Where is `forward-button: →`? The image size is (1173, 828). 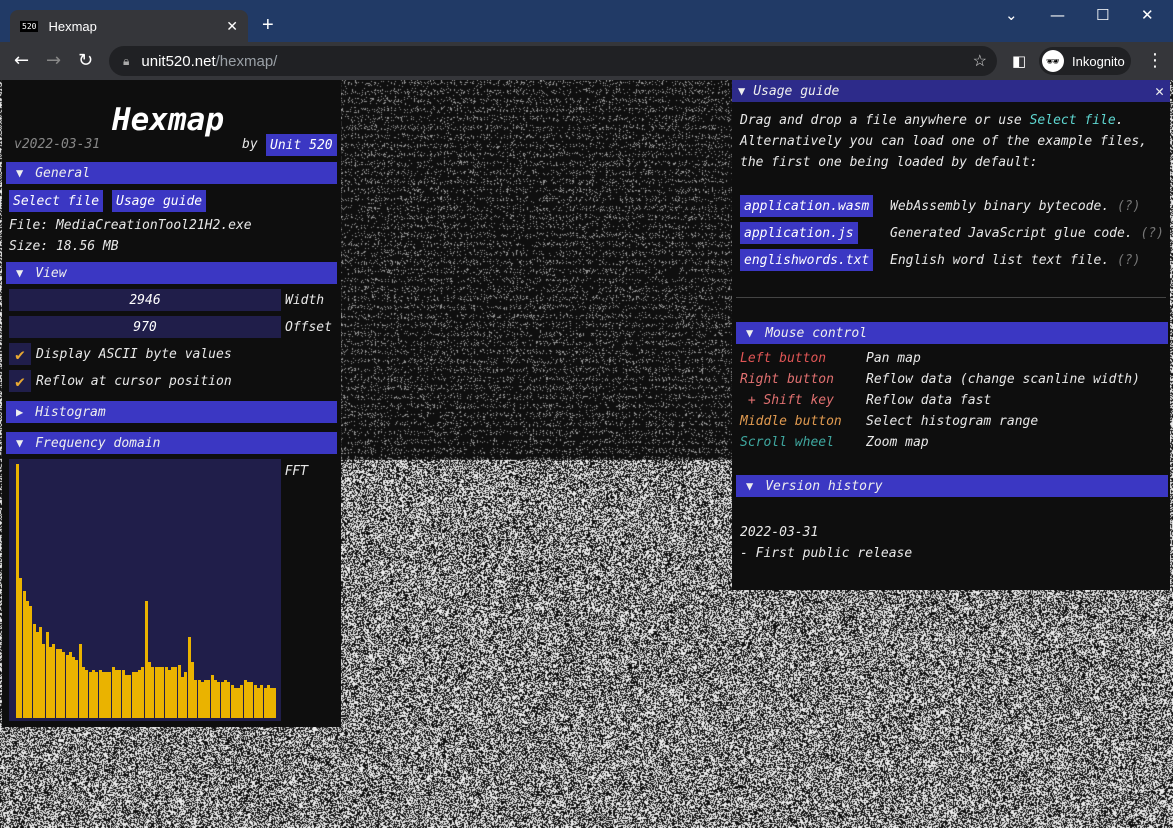
forward-button: → is located at coordinates (53, 60).